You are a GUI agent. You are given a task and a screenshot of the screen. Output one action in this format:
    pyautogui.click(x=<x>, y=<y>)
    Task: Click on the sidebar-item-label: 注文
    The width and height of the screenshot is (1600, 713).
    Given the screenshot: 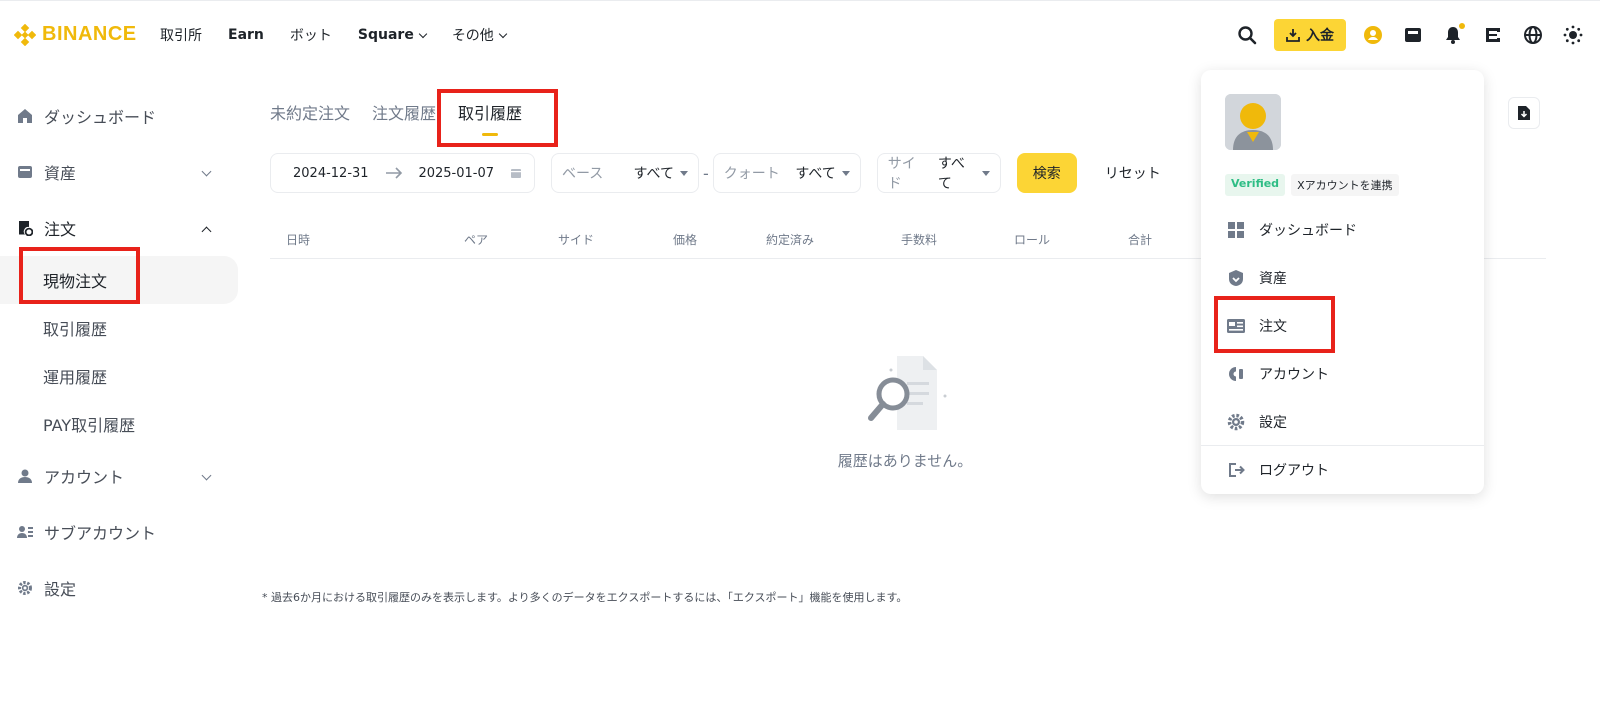 What is the action you would take?
    pyautogui.click(x=60, y=229)
    